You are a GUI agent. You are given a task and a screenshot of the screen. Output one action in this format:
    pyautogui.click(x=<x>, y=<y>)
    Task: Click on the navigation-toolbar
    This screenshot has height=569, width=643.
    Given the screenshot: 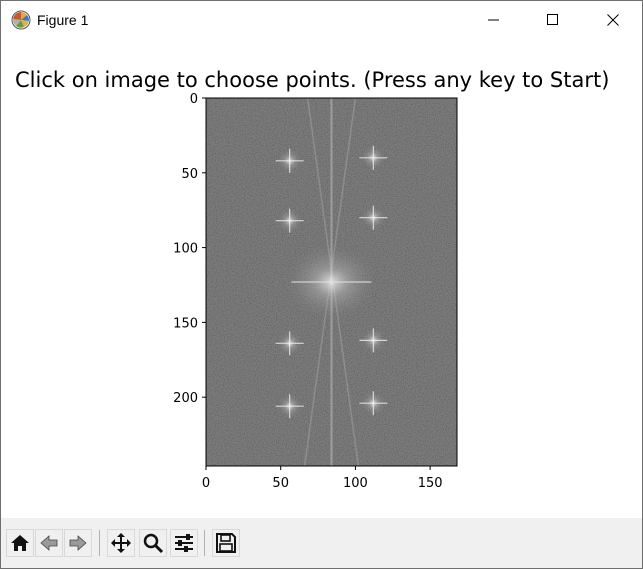 What is the action you would take?
    pyautogui.click(x=321, y=543)
    